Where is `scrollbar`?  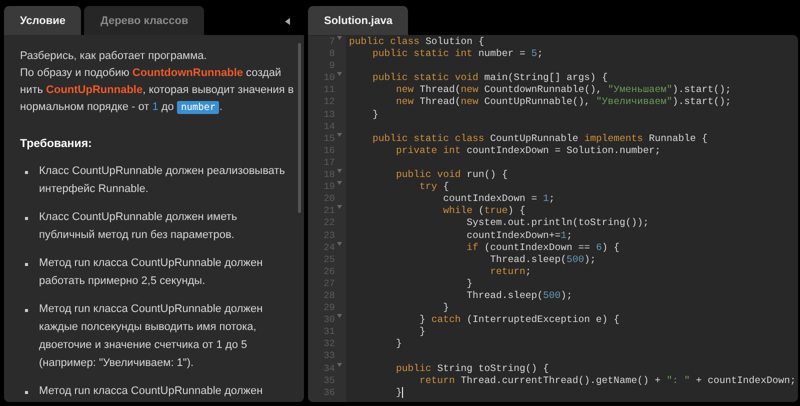 scrollbar is located at coordinates (299, 128).